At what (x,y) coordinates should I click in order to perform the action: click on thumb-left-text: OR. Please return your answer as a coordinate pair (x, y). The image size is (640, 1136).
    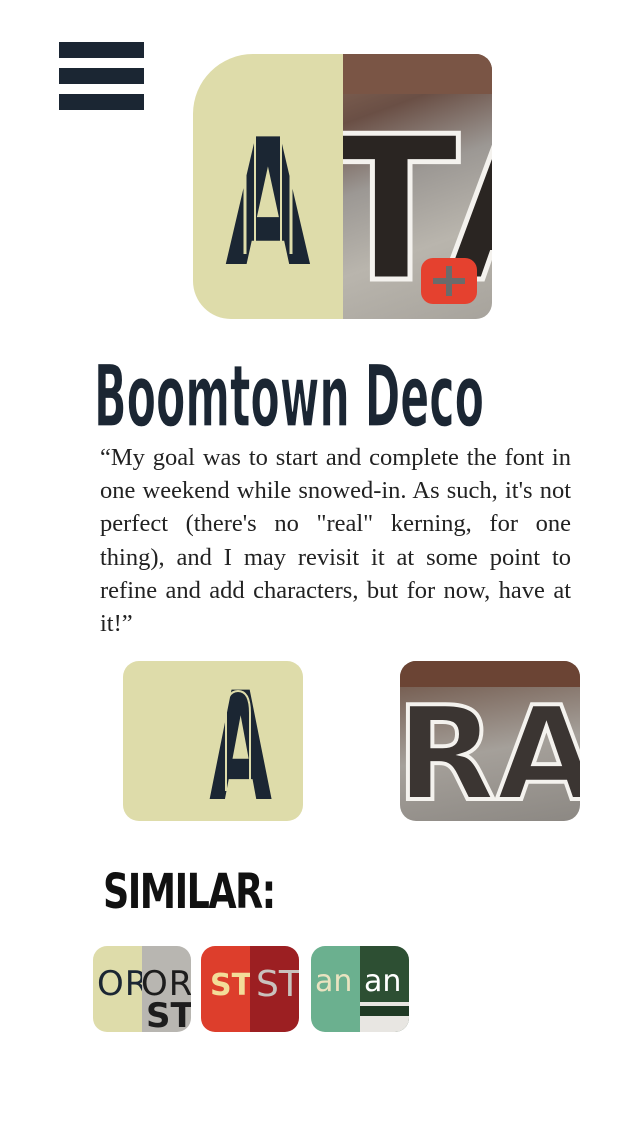
    Looking at the image, I should click on (119, 984).